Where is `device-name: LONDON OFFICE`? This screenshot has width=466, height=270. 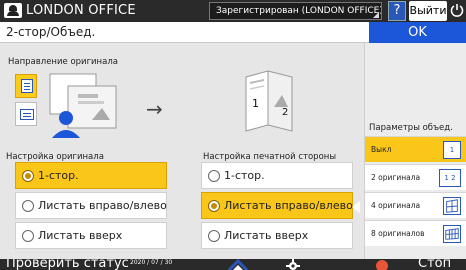
device-name: LONDON OFFICE is located at coordinates (81, 10).